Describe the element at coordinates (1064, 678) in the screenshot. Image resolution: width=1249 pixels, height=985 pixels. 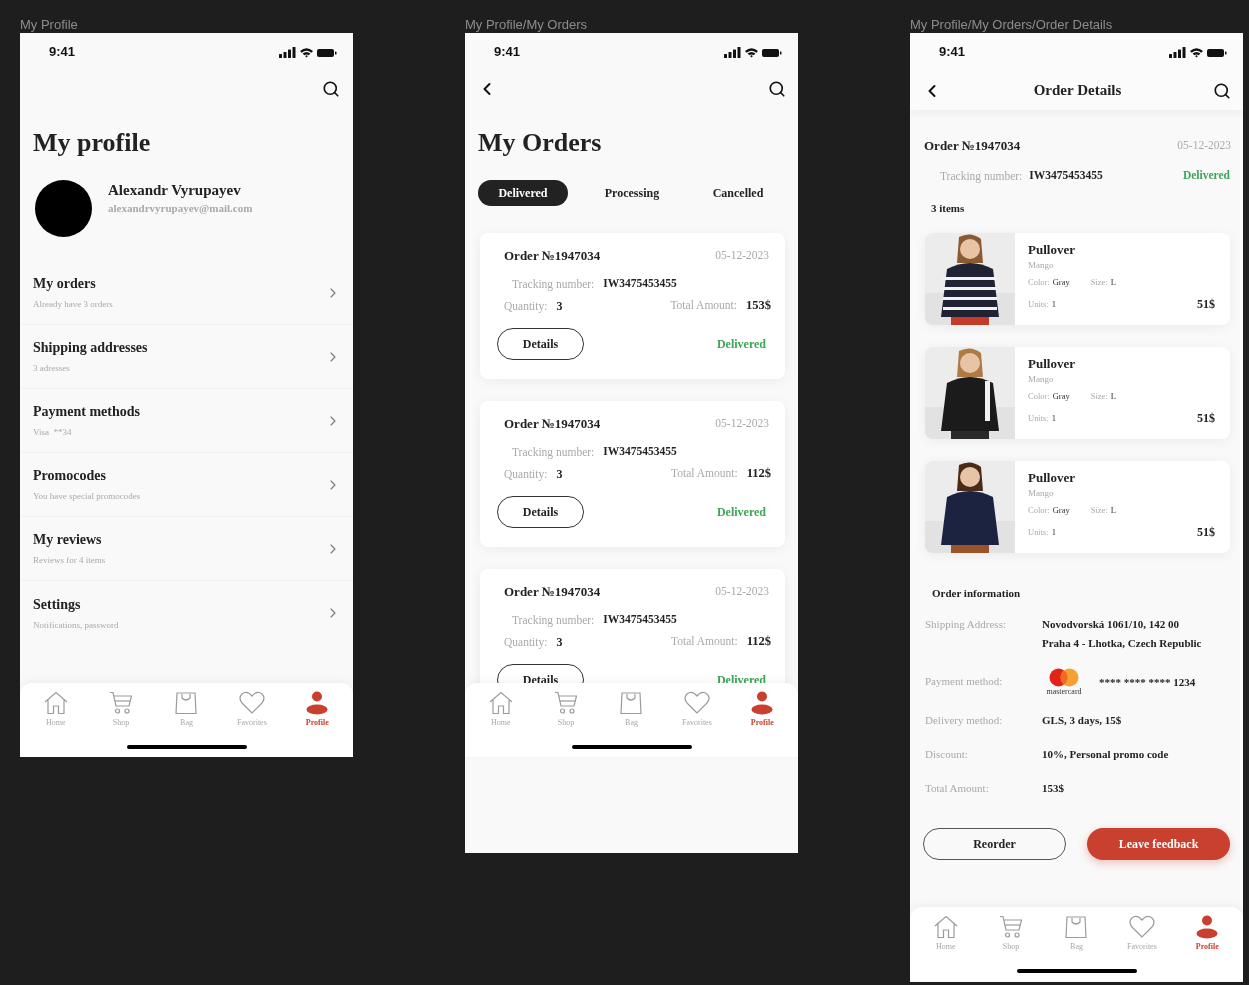
I see `card-circles-icon` at that location.